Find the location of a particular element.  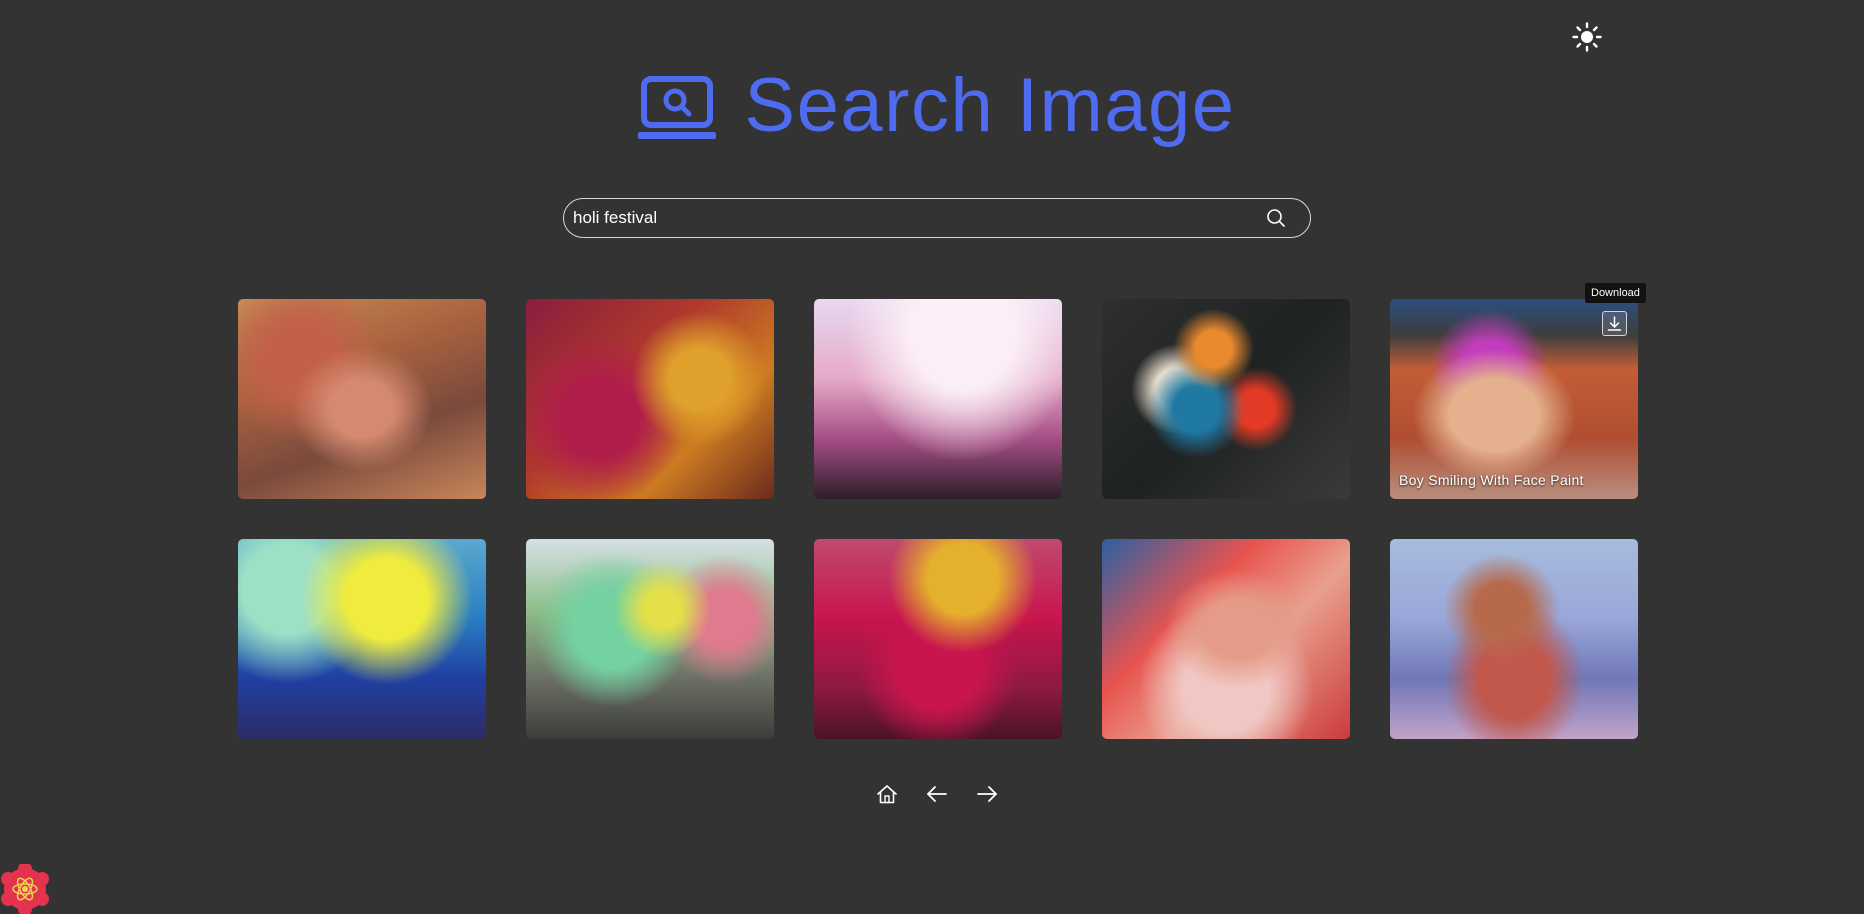

theme-toggle-button is located at coordinates (1587, 37).